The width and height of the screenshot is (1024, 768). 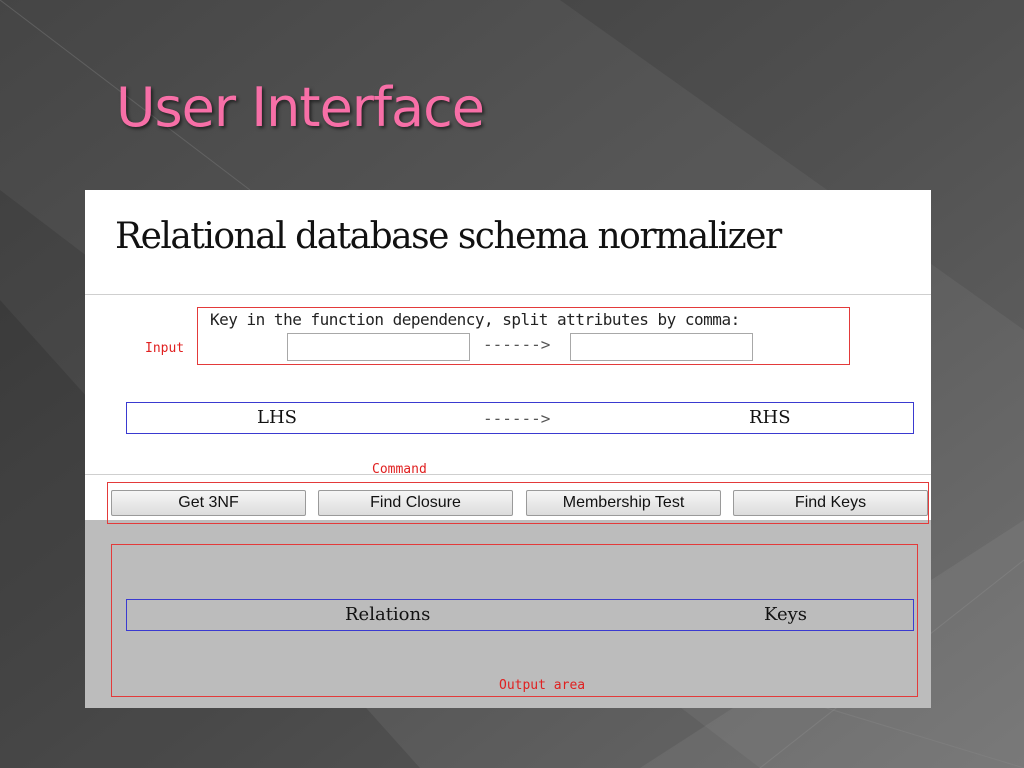 What do you see at coordinates (277, 417) in the screenshot?
I see `lhs-header: LHS` at bounding box center [277, 417].